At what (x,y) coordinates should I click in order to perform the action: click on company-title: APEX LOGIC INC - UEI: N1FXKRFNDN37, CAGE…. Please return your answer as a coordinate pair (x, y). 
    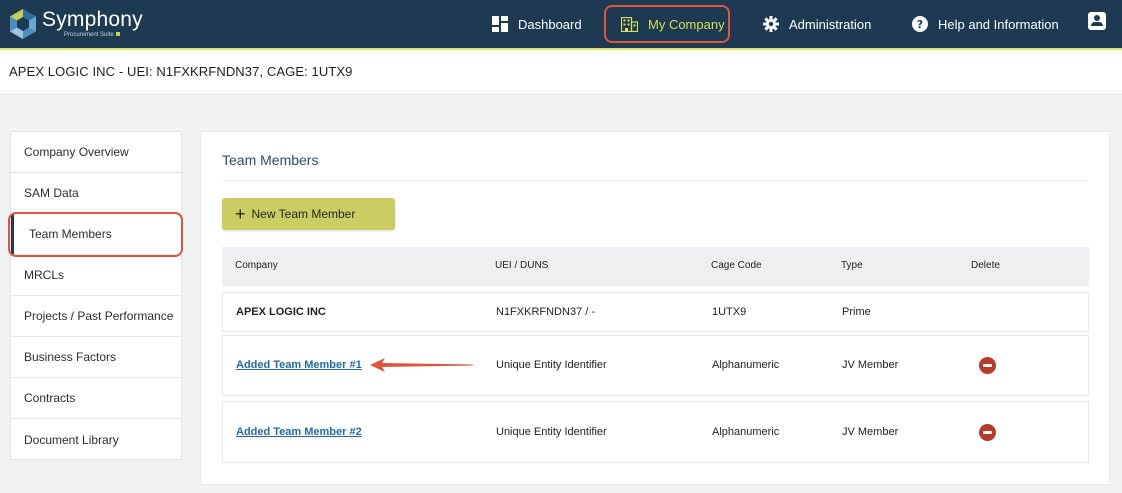
    Looking at the image, I should click on (181, 71).